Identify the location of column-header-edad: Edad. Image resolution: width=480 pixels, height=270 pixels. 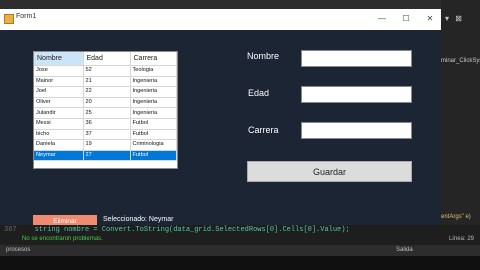
(107, 59).